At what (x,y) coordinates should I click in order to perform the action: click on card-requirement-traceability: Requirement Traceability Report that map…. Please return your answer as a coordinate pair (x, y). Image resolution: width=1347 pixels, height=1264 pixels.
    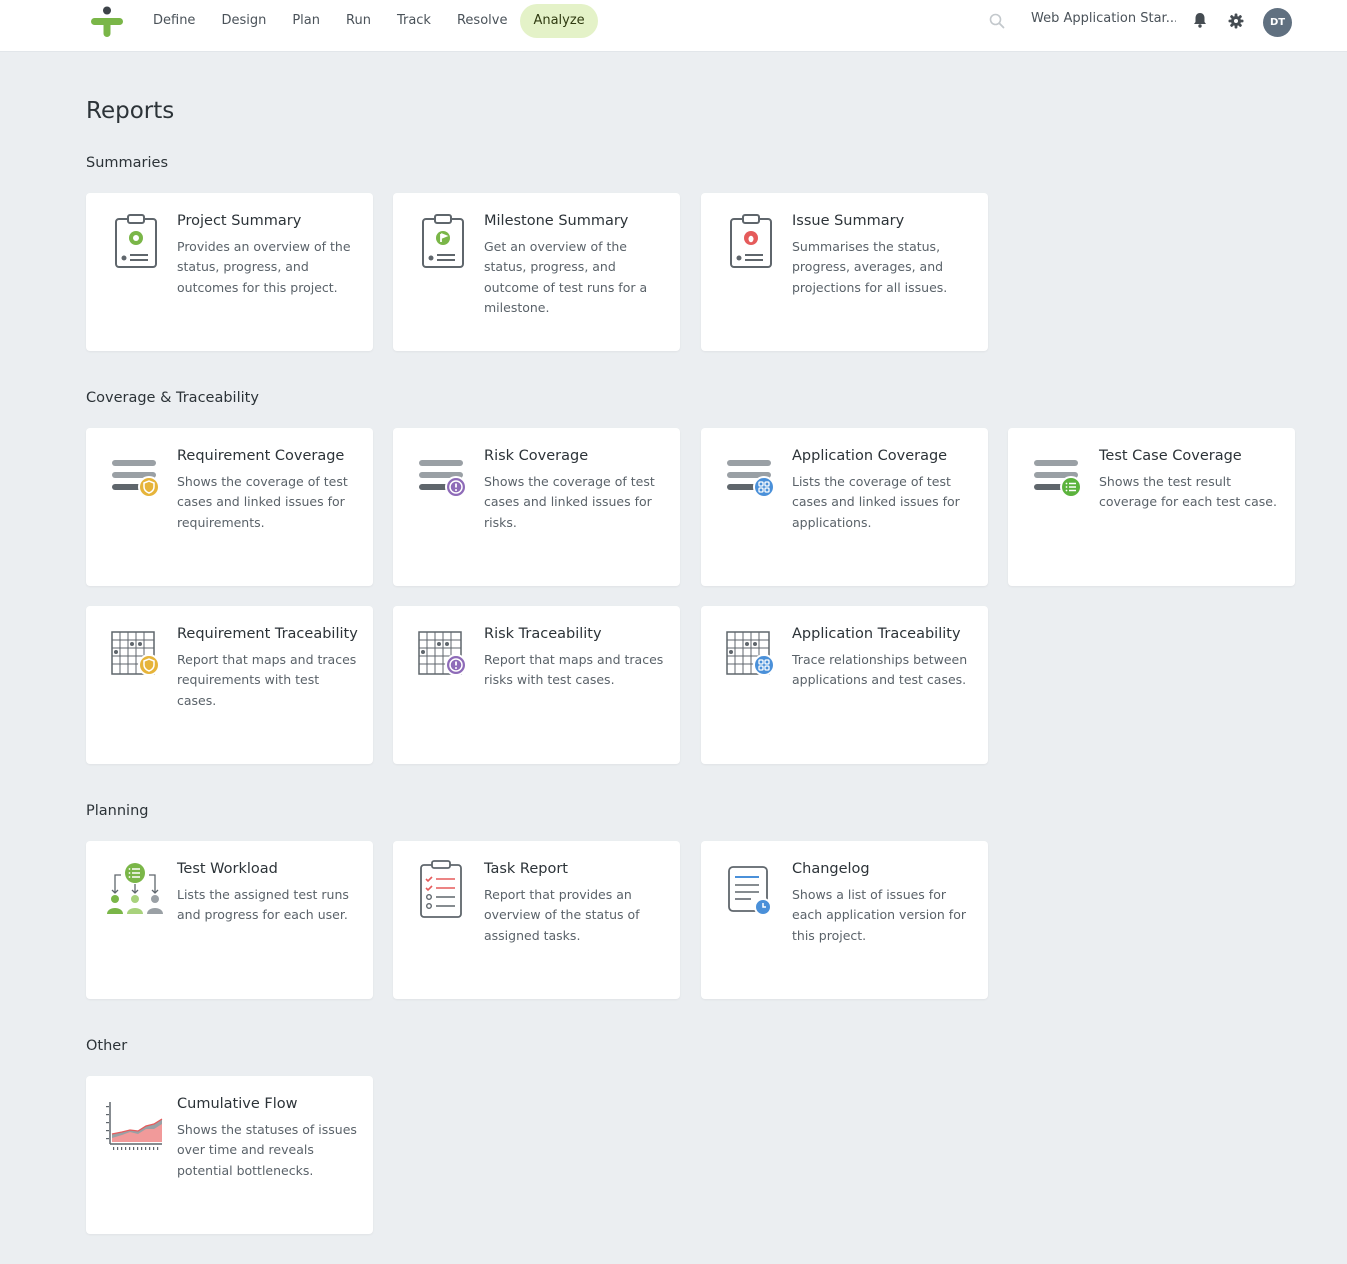
    Looking at the image, I should click on (229, 685).